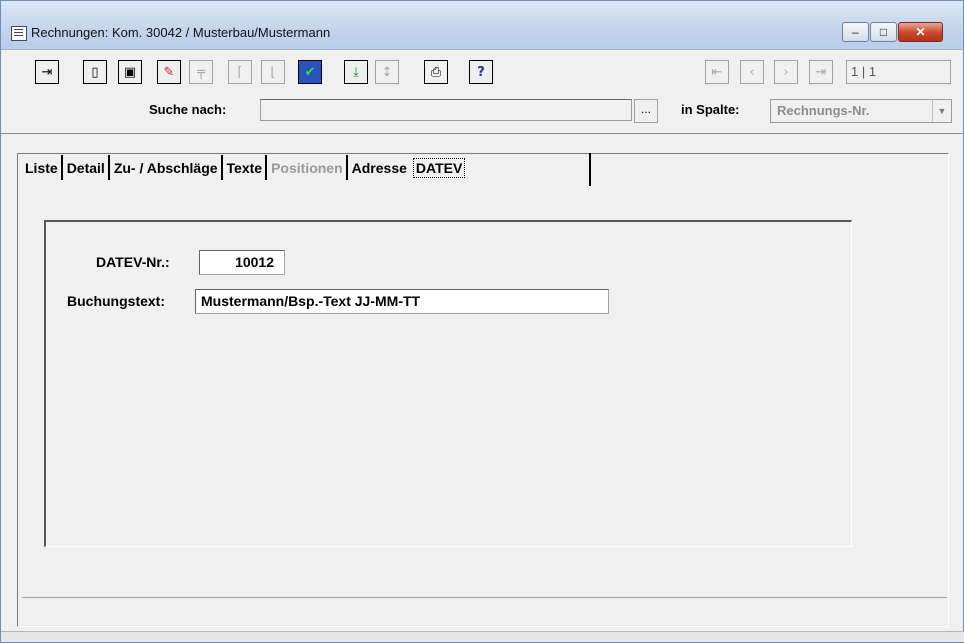  I want to click on save-icon: ▣, so click(130, 72).